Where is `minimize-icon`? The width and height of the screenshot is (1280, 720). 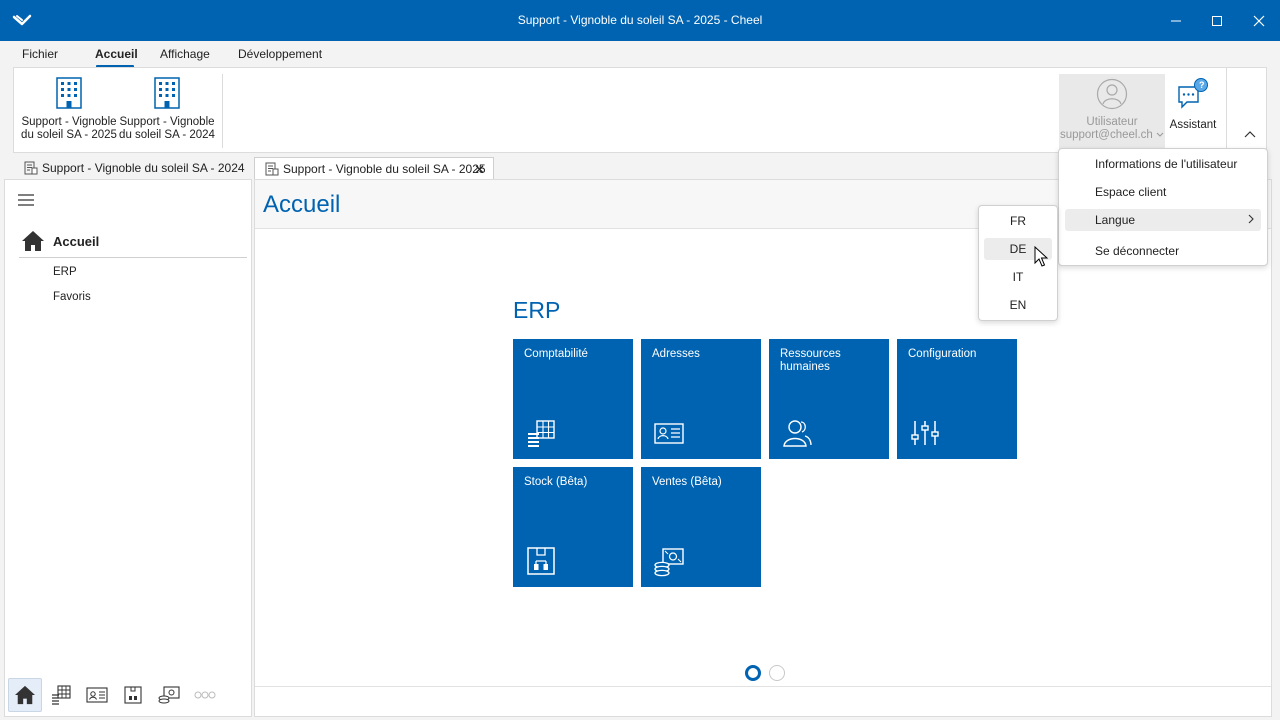 minimize-icon is located at coordinates (1176, 20).